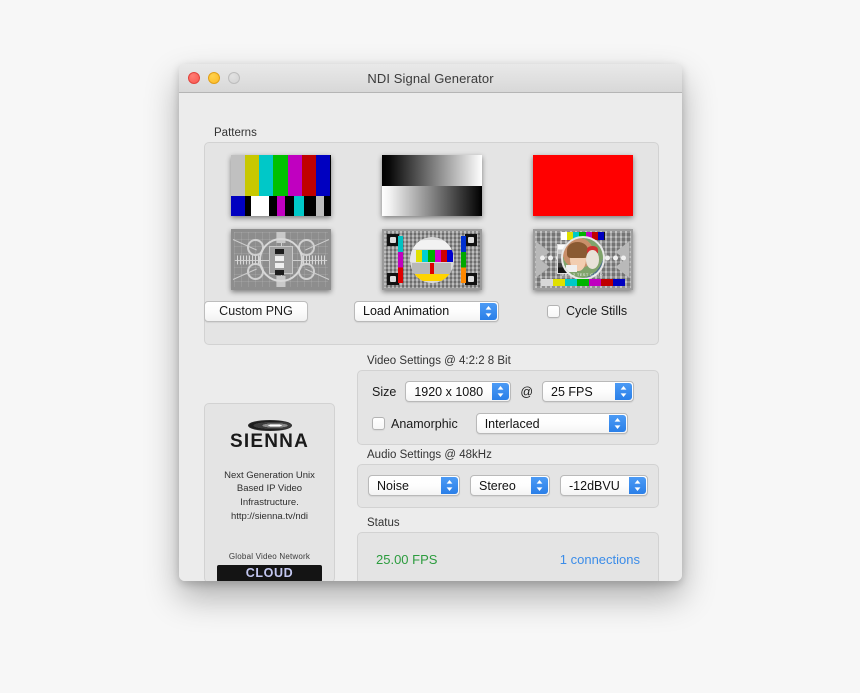 The width and height of the screenshot is (860, 693). I want to click on cycle-stills-box-icon, so click(553, 311).